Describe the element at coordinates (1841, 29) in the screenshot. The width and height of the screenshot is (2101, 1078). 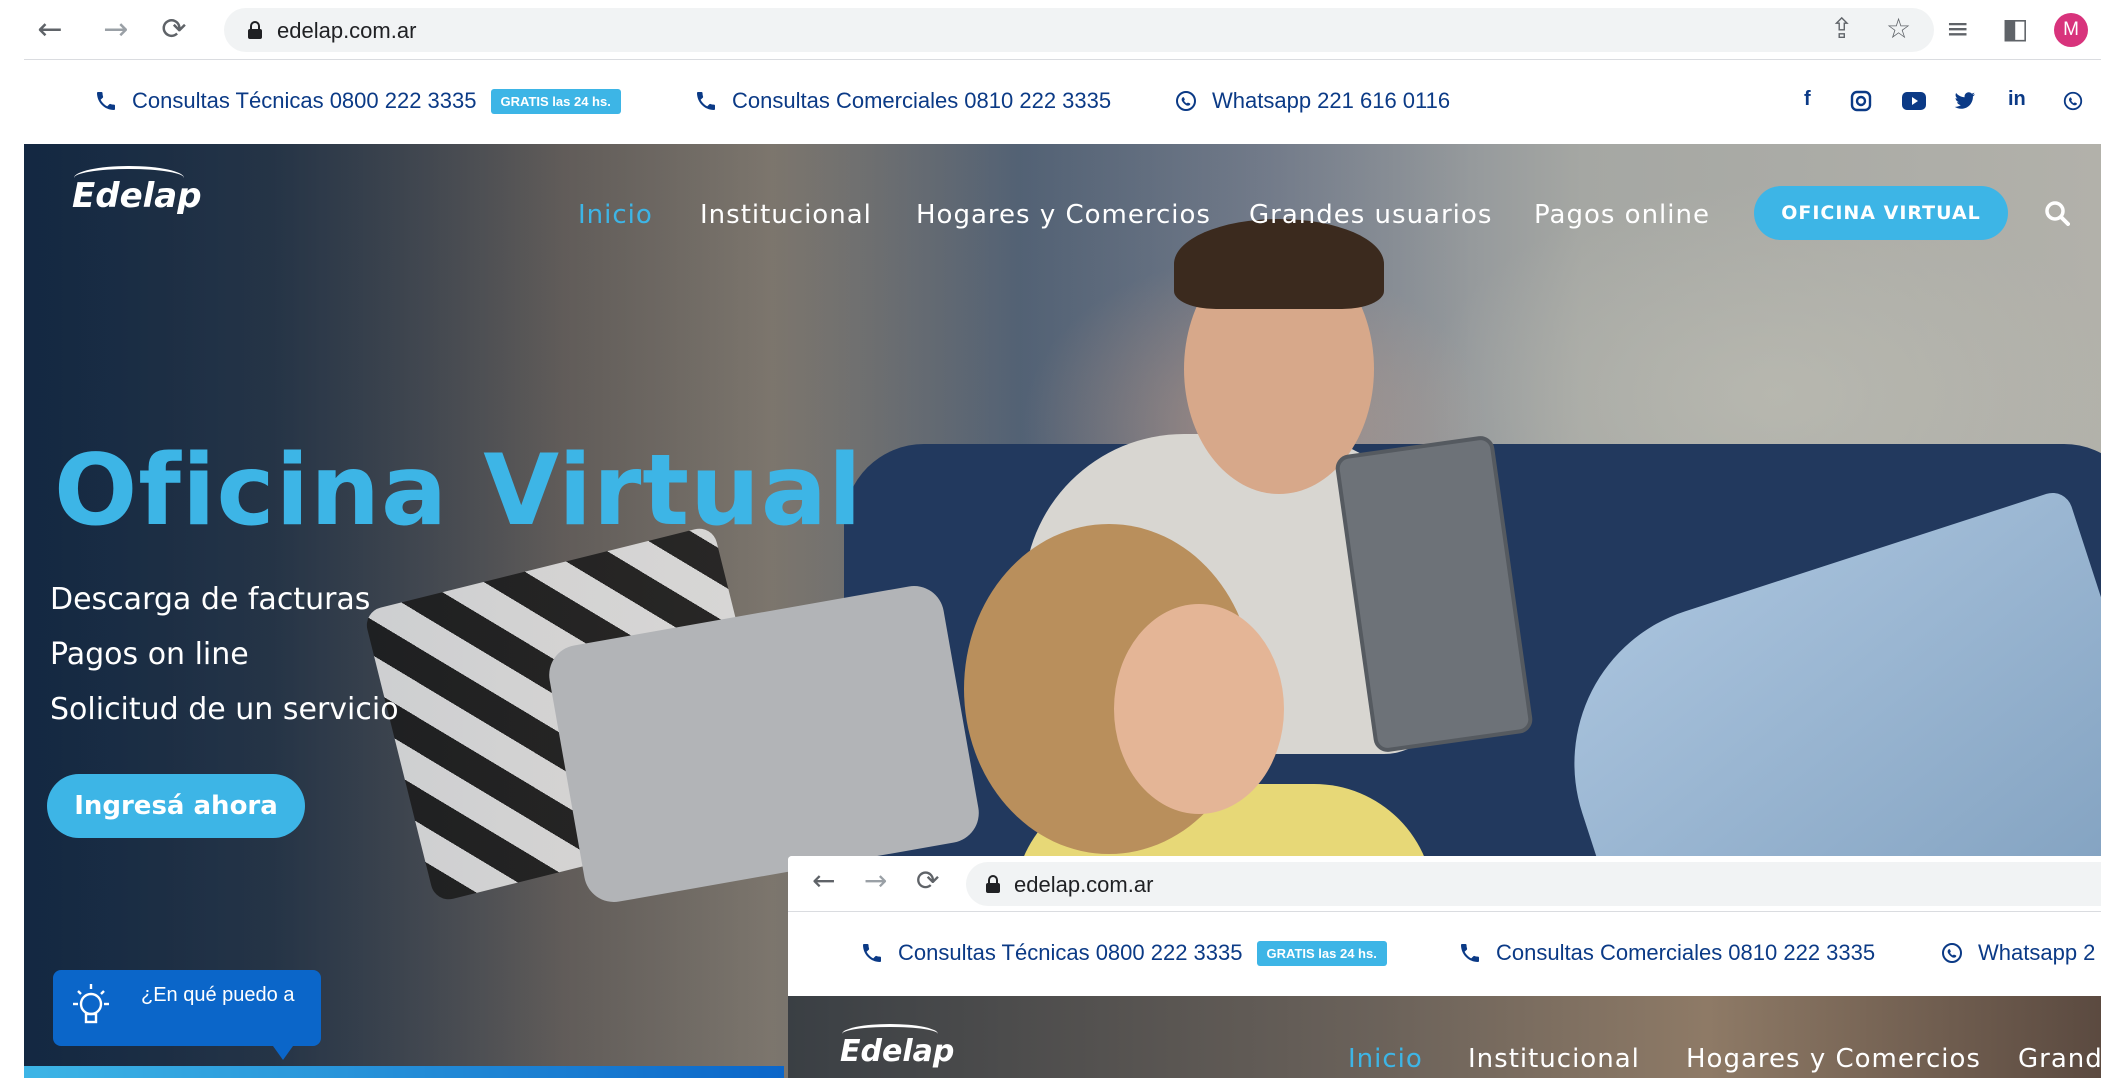
I see `share-icon: ⇪` at that location.